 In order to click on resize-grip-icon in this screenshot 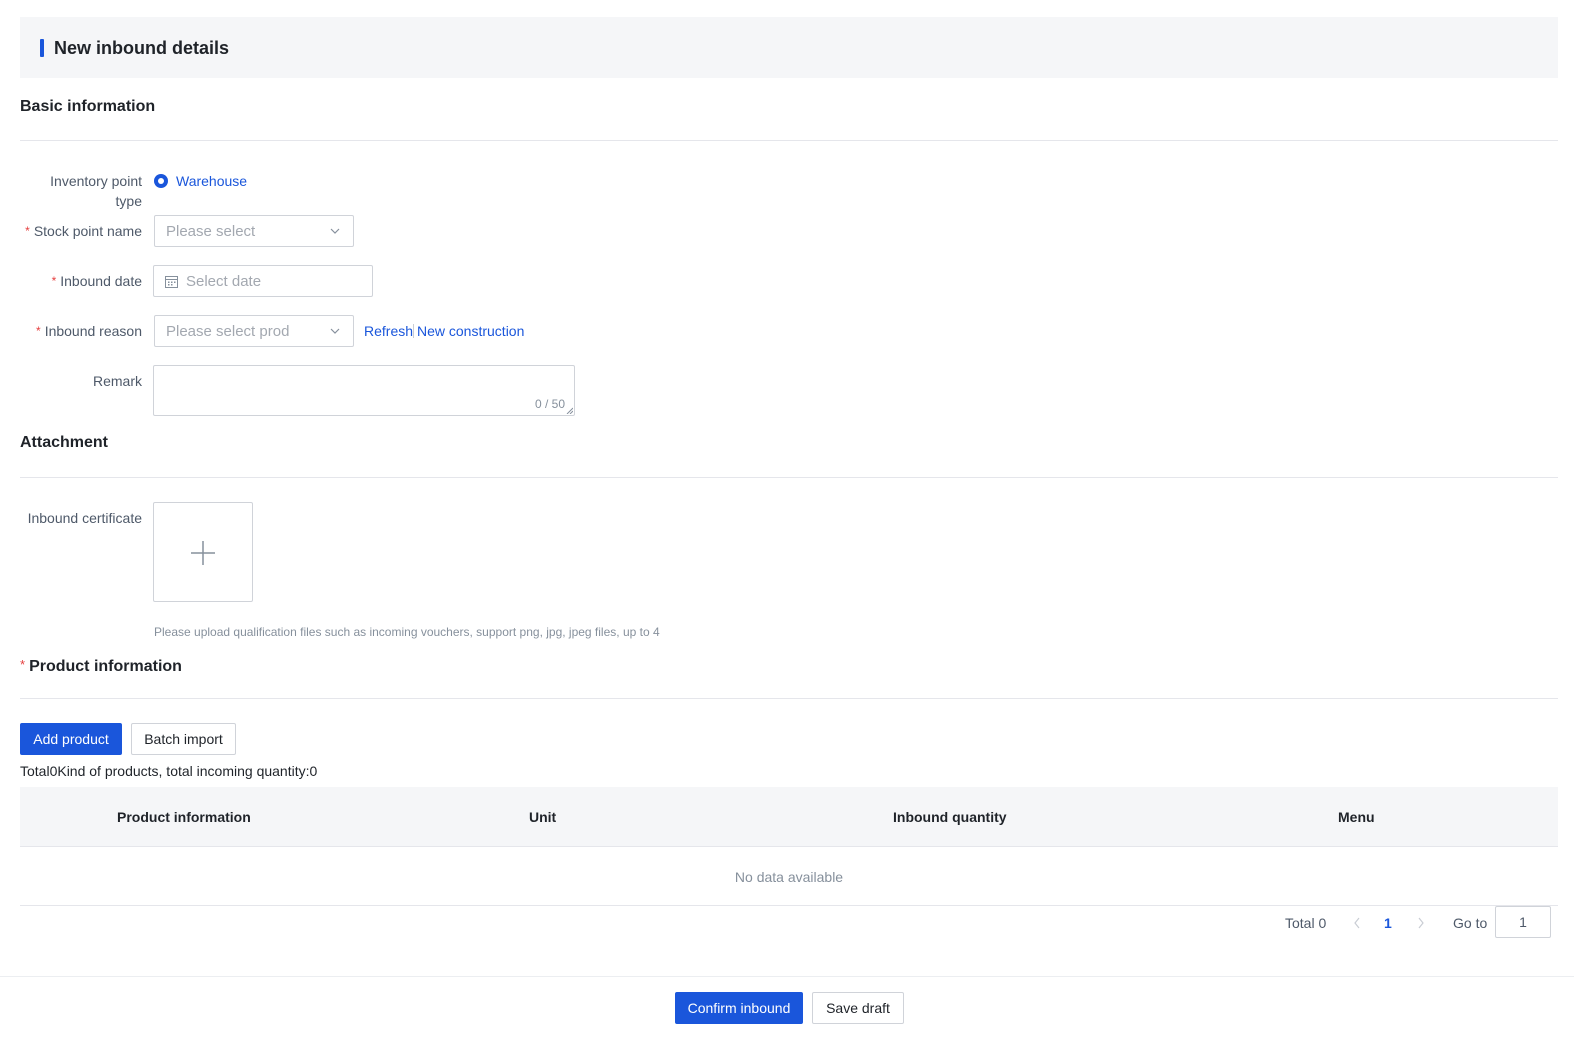, I will do `click(569, 410)`.